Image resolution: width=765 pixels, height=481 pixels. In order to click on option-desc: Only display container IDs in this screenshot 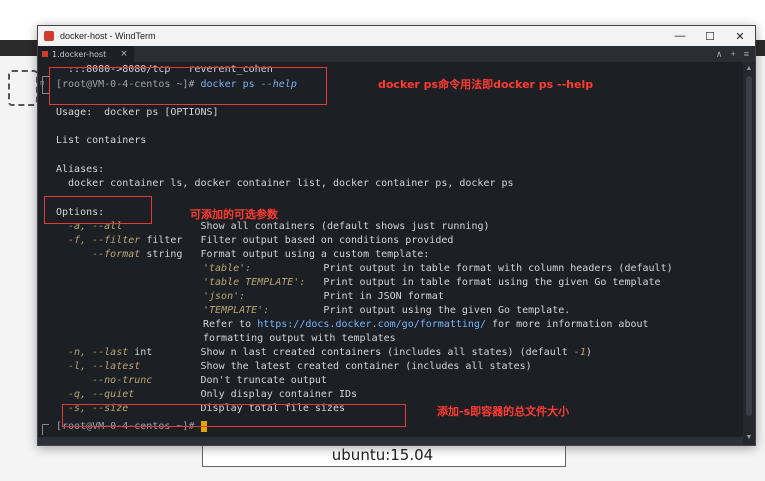, I will do `click(279, 394)`.